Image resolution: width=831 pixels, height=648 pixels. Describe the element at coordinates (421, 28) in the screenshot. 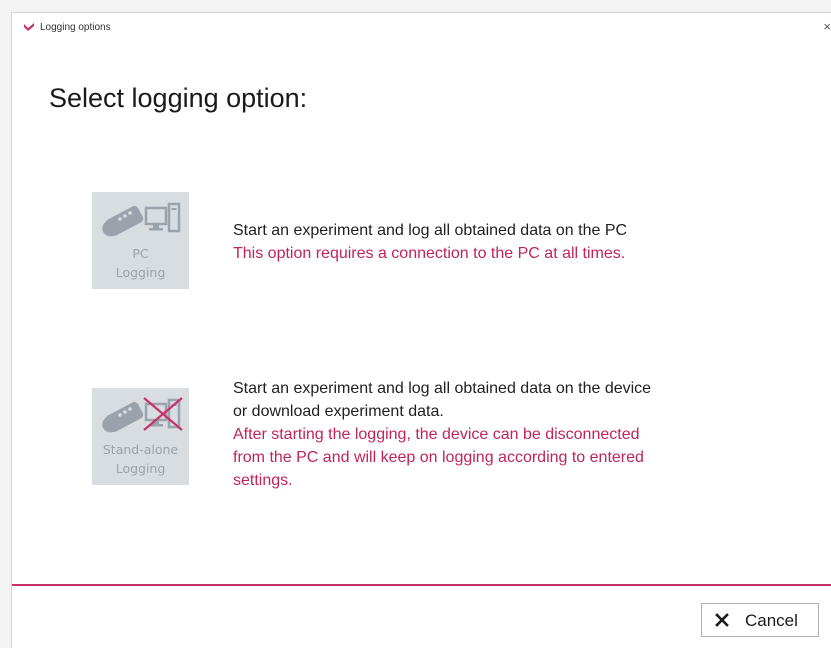

I see `title-bar: Logging options ×` at that location.